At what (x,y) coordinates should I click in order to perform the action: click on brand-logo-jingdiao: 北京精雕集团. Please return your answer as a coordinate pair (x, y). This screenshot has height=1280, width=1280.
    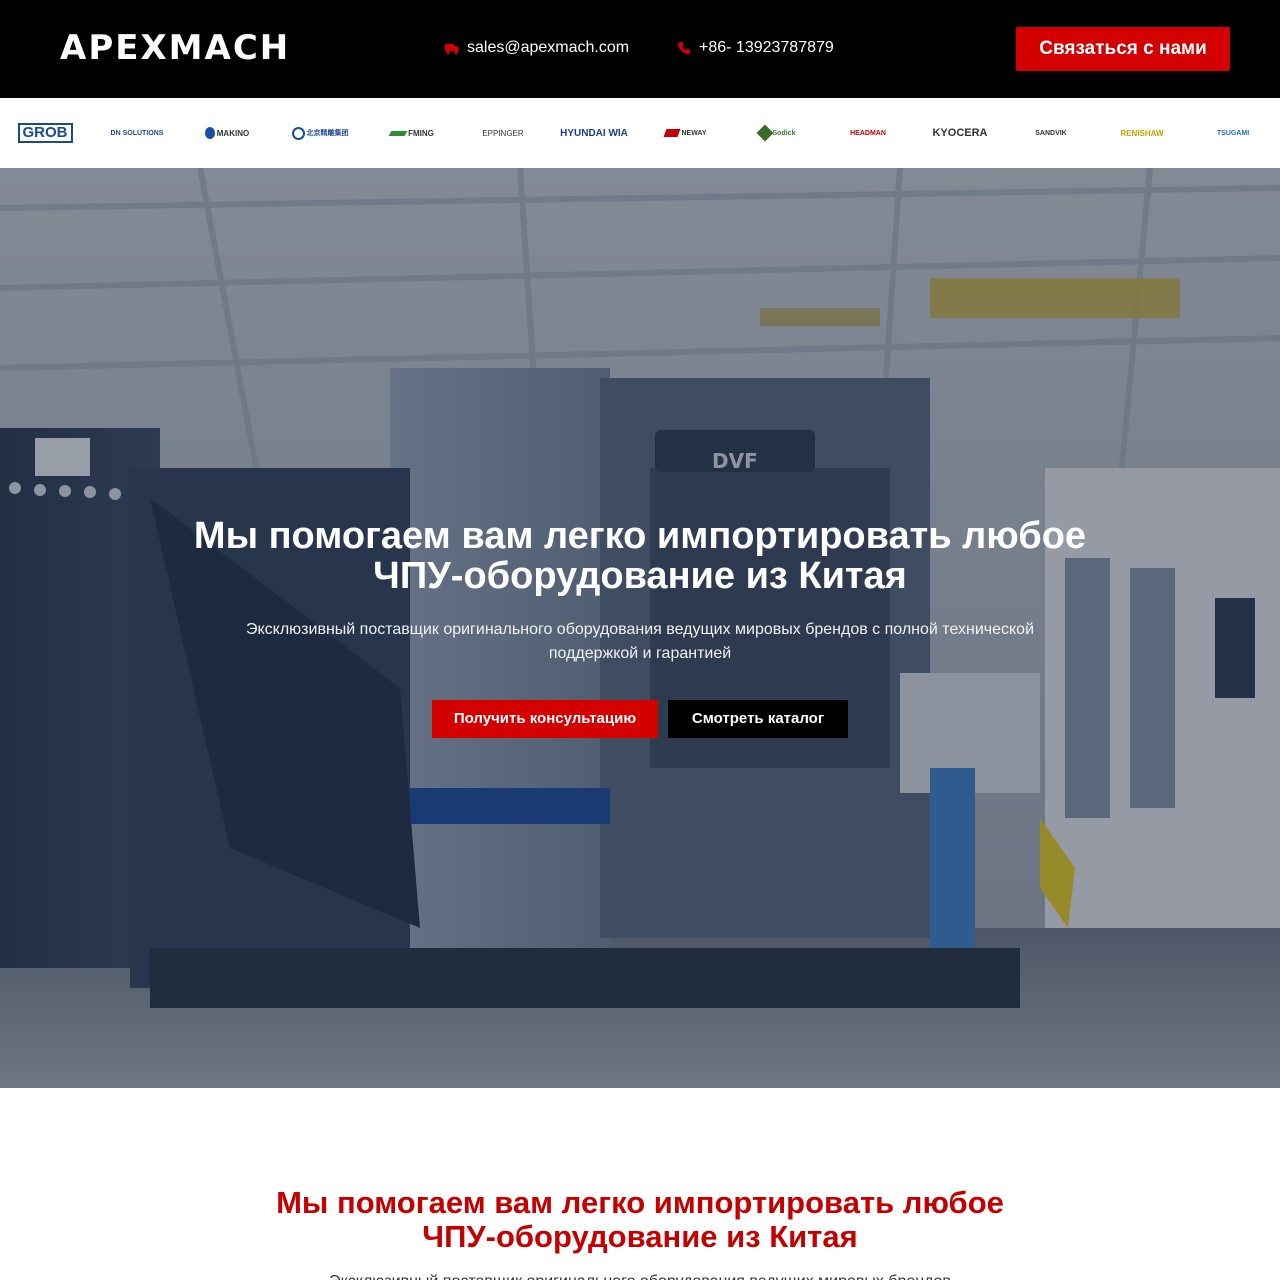
    Looking at the image, I should click on (320, 133).